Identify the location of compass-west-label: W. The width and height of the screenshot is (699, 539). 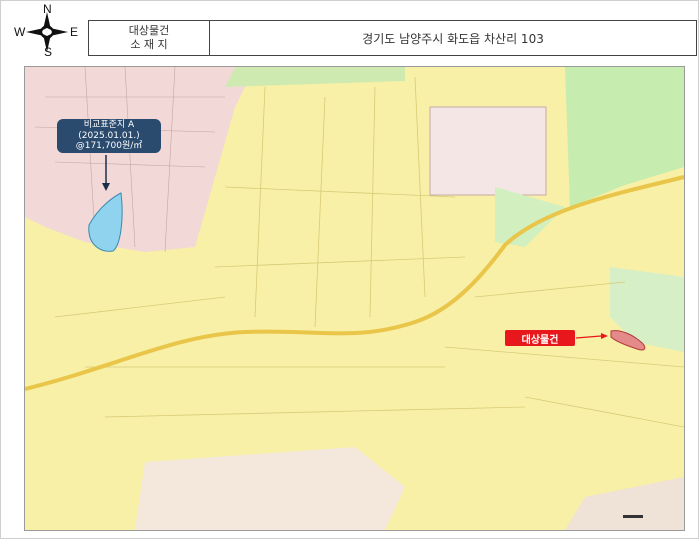
(20, 32).